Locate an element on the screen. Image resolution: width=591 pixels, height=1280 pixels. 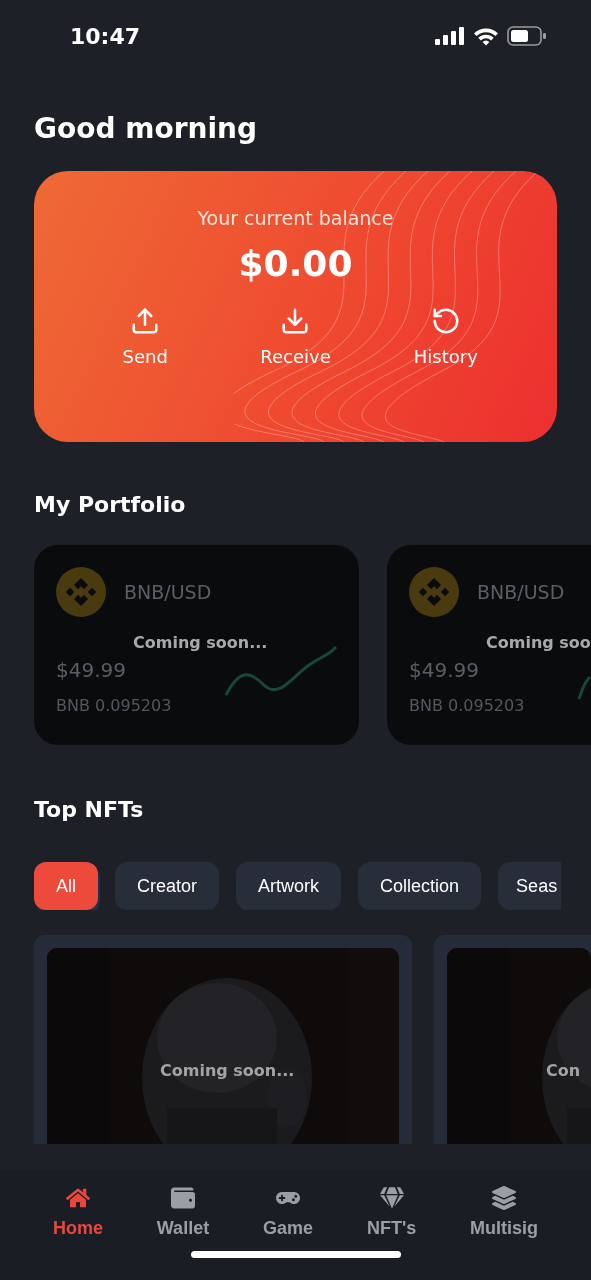
portfolio-card: BNB/USD Coming soon... $49.99 BNB 0.095203 is located at coordinates (196, 645).